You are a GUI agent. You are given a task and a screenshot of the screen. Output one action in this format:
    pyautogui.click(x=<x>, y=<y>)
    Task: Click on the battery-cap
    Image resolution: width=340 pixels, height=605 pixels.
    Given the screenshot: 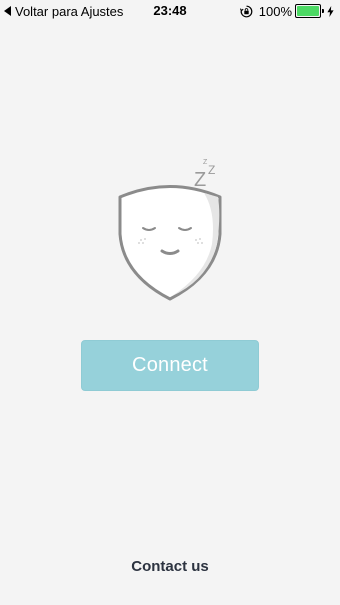 What is the action you would take?
    pyautogui.click(x=323, y=11)
    